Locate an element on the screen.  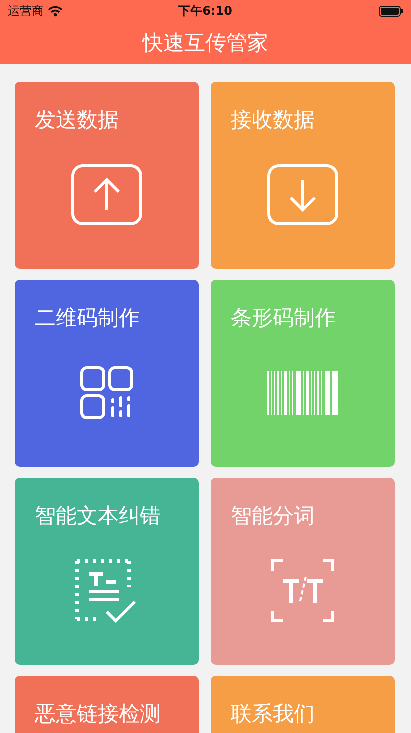
tile-label: 智能文本纠错 is located at coordinates (98, 516).